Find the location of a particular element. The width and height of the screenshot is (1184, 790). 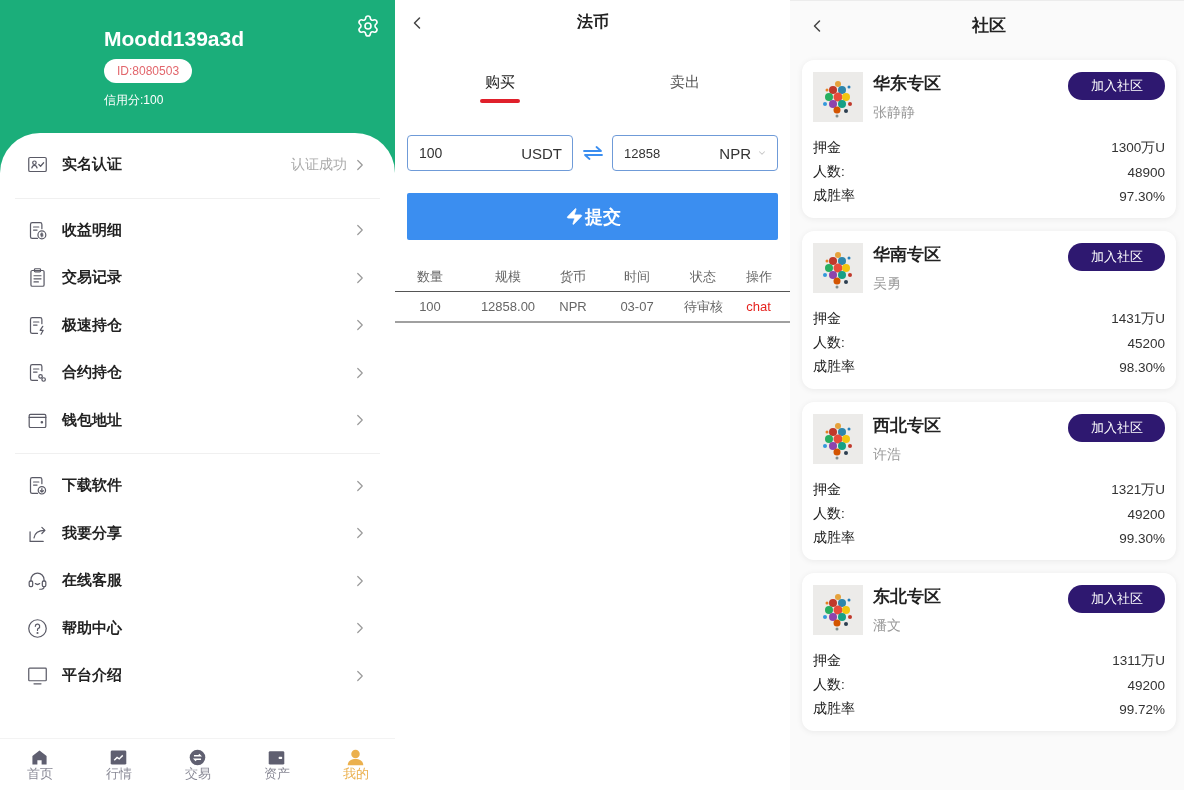

menu-item: 实名认证 认证成功 is located at coordinates (197, 165).